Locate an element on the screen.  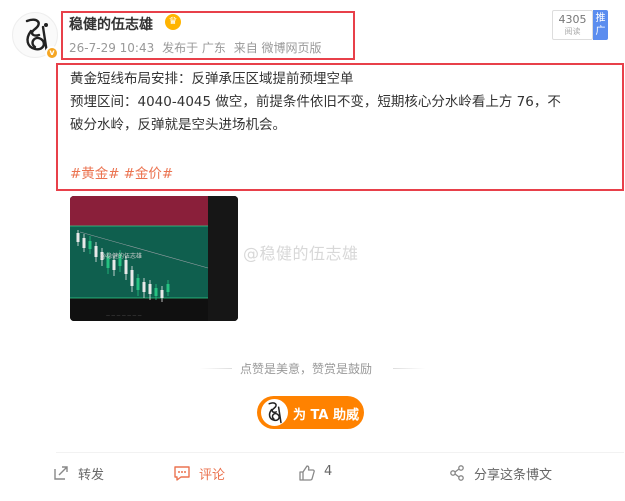
read-label: 阅读 is located at coordinates (572, 31).